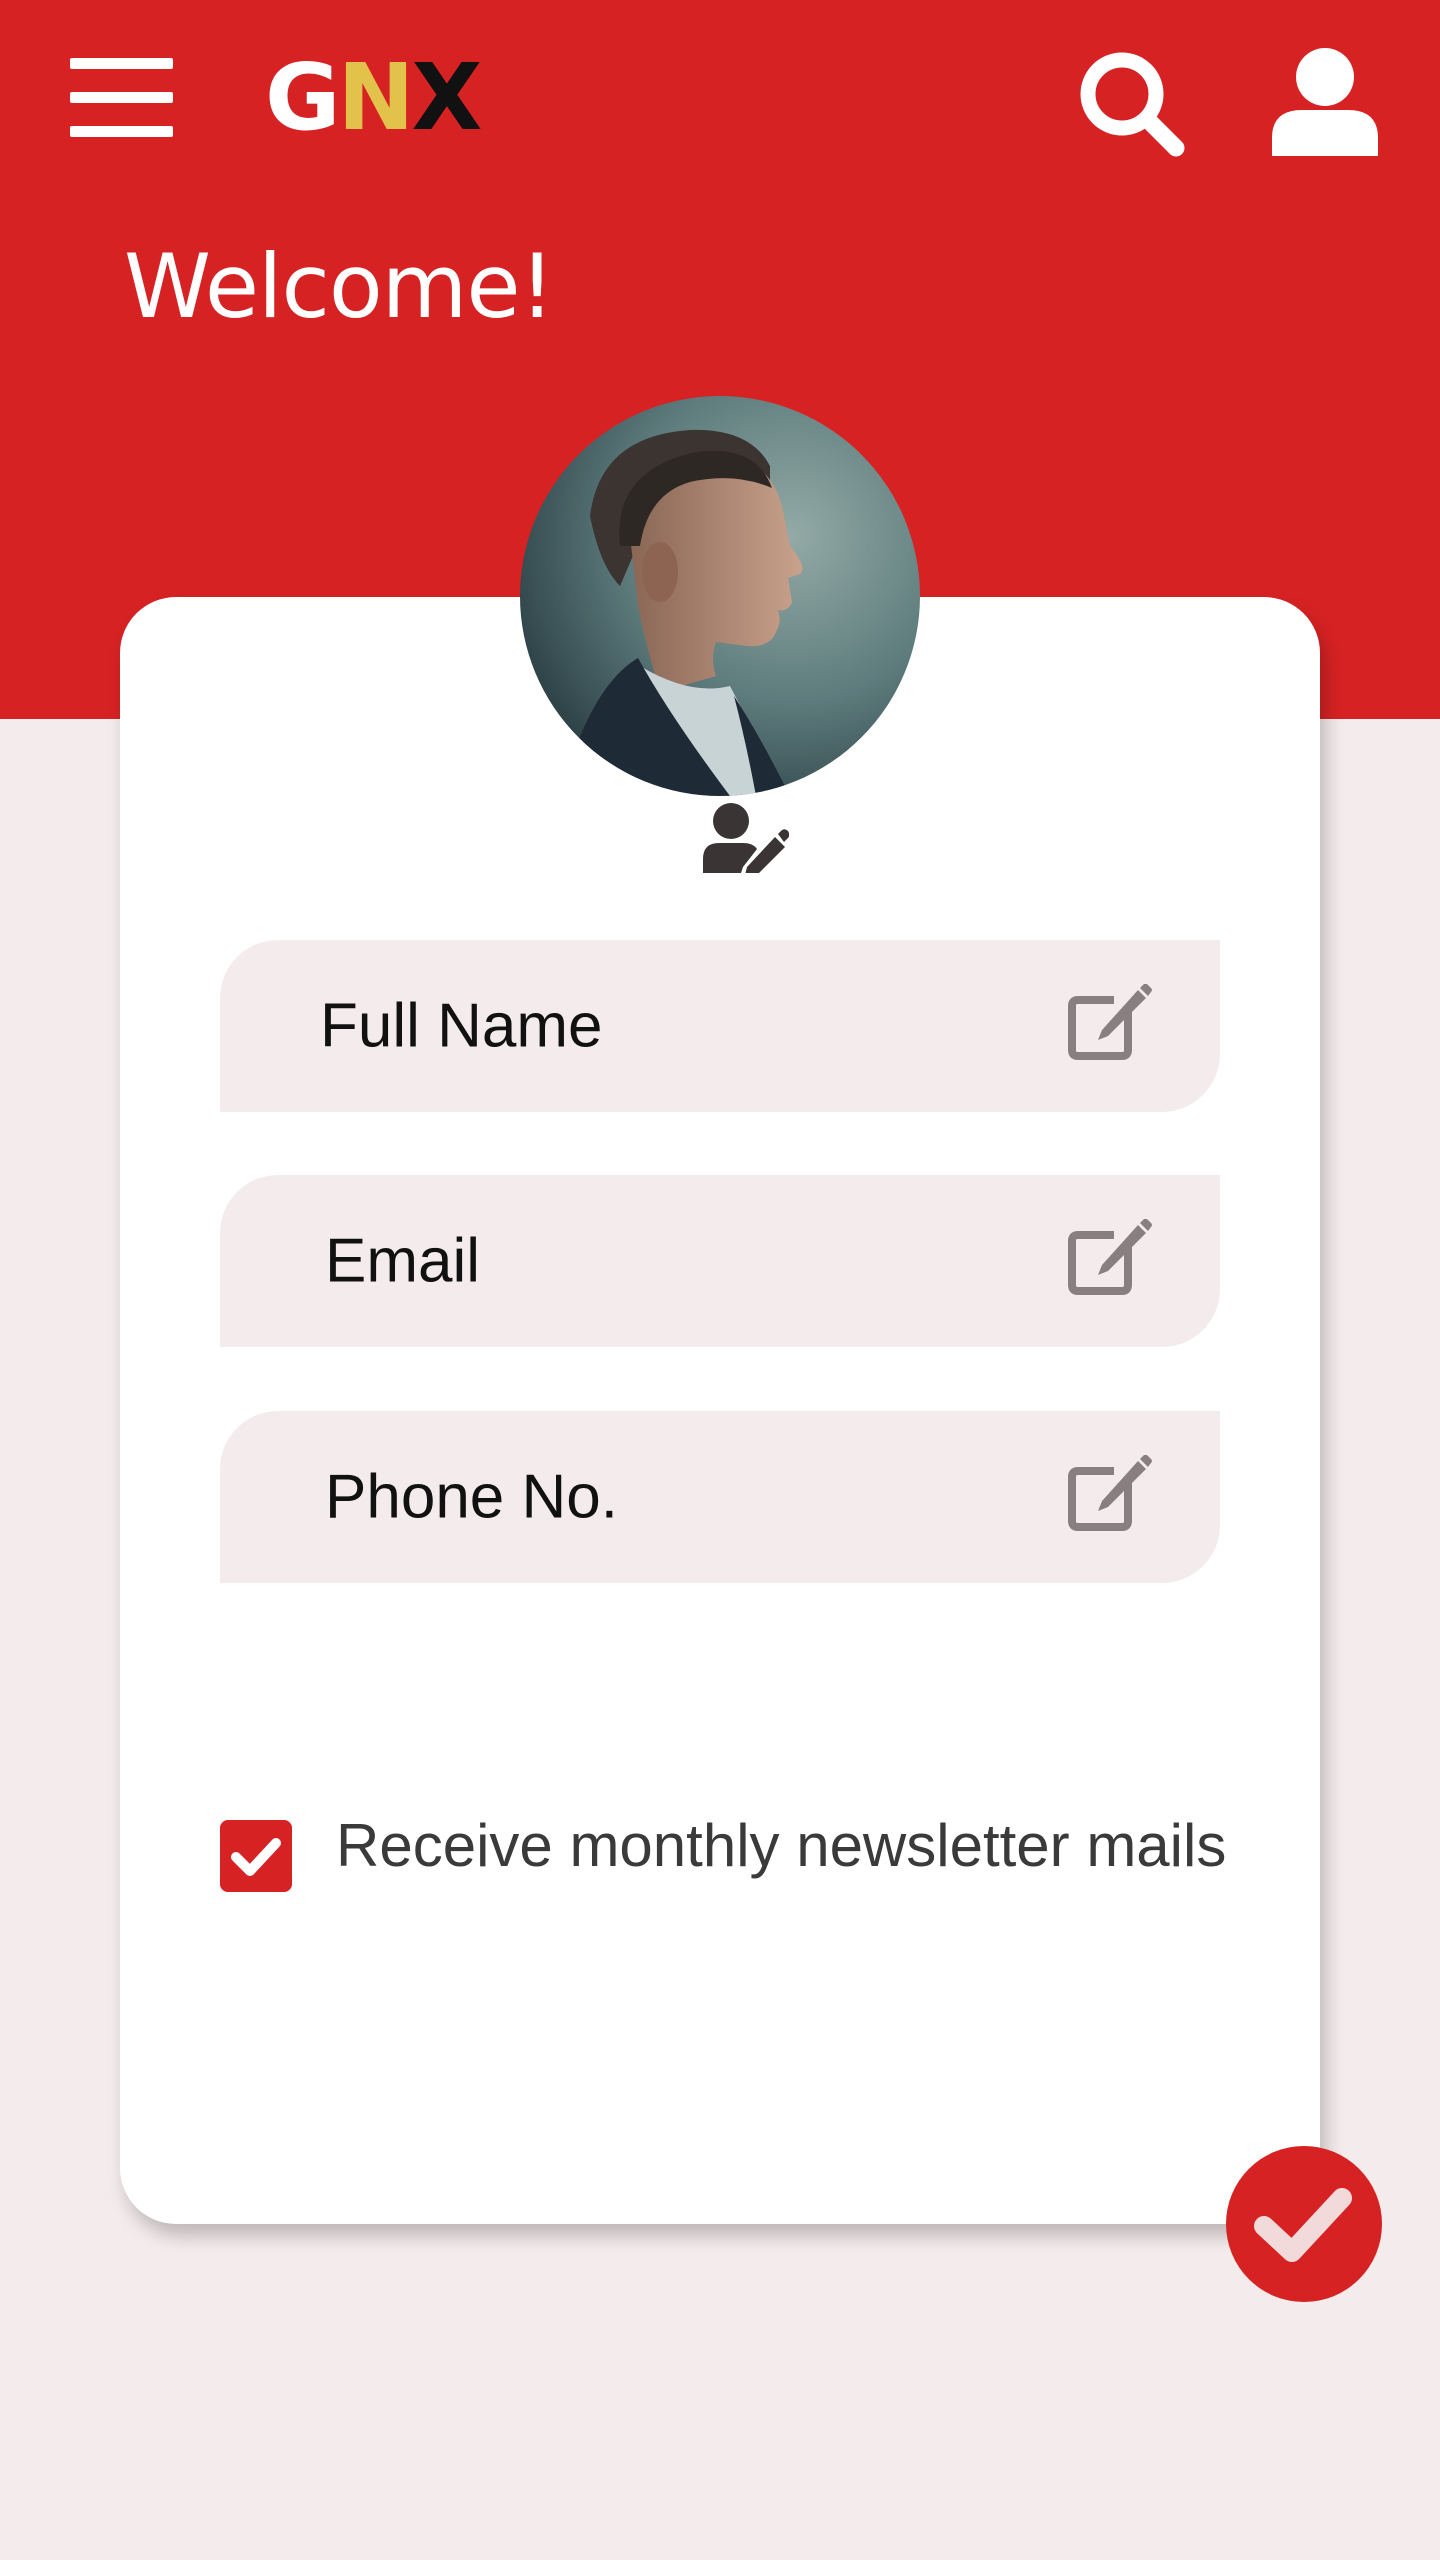 This screenshot has height=2560, width=1440. I want to click on email-field: Email, so click(720, 1261).